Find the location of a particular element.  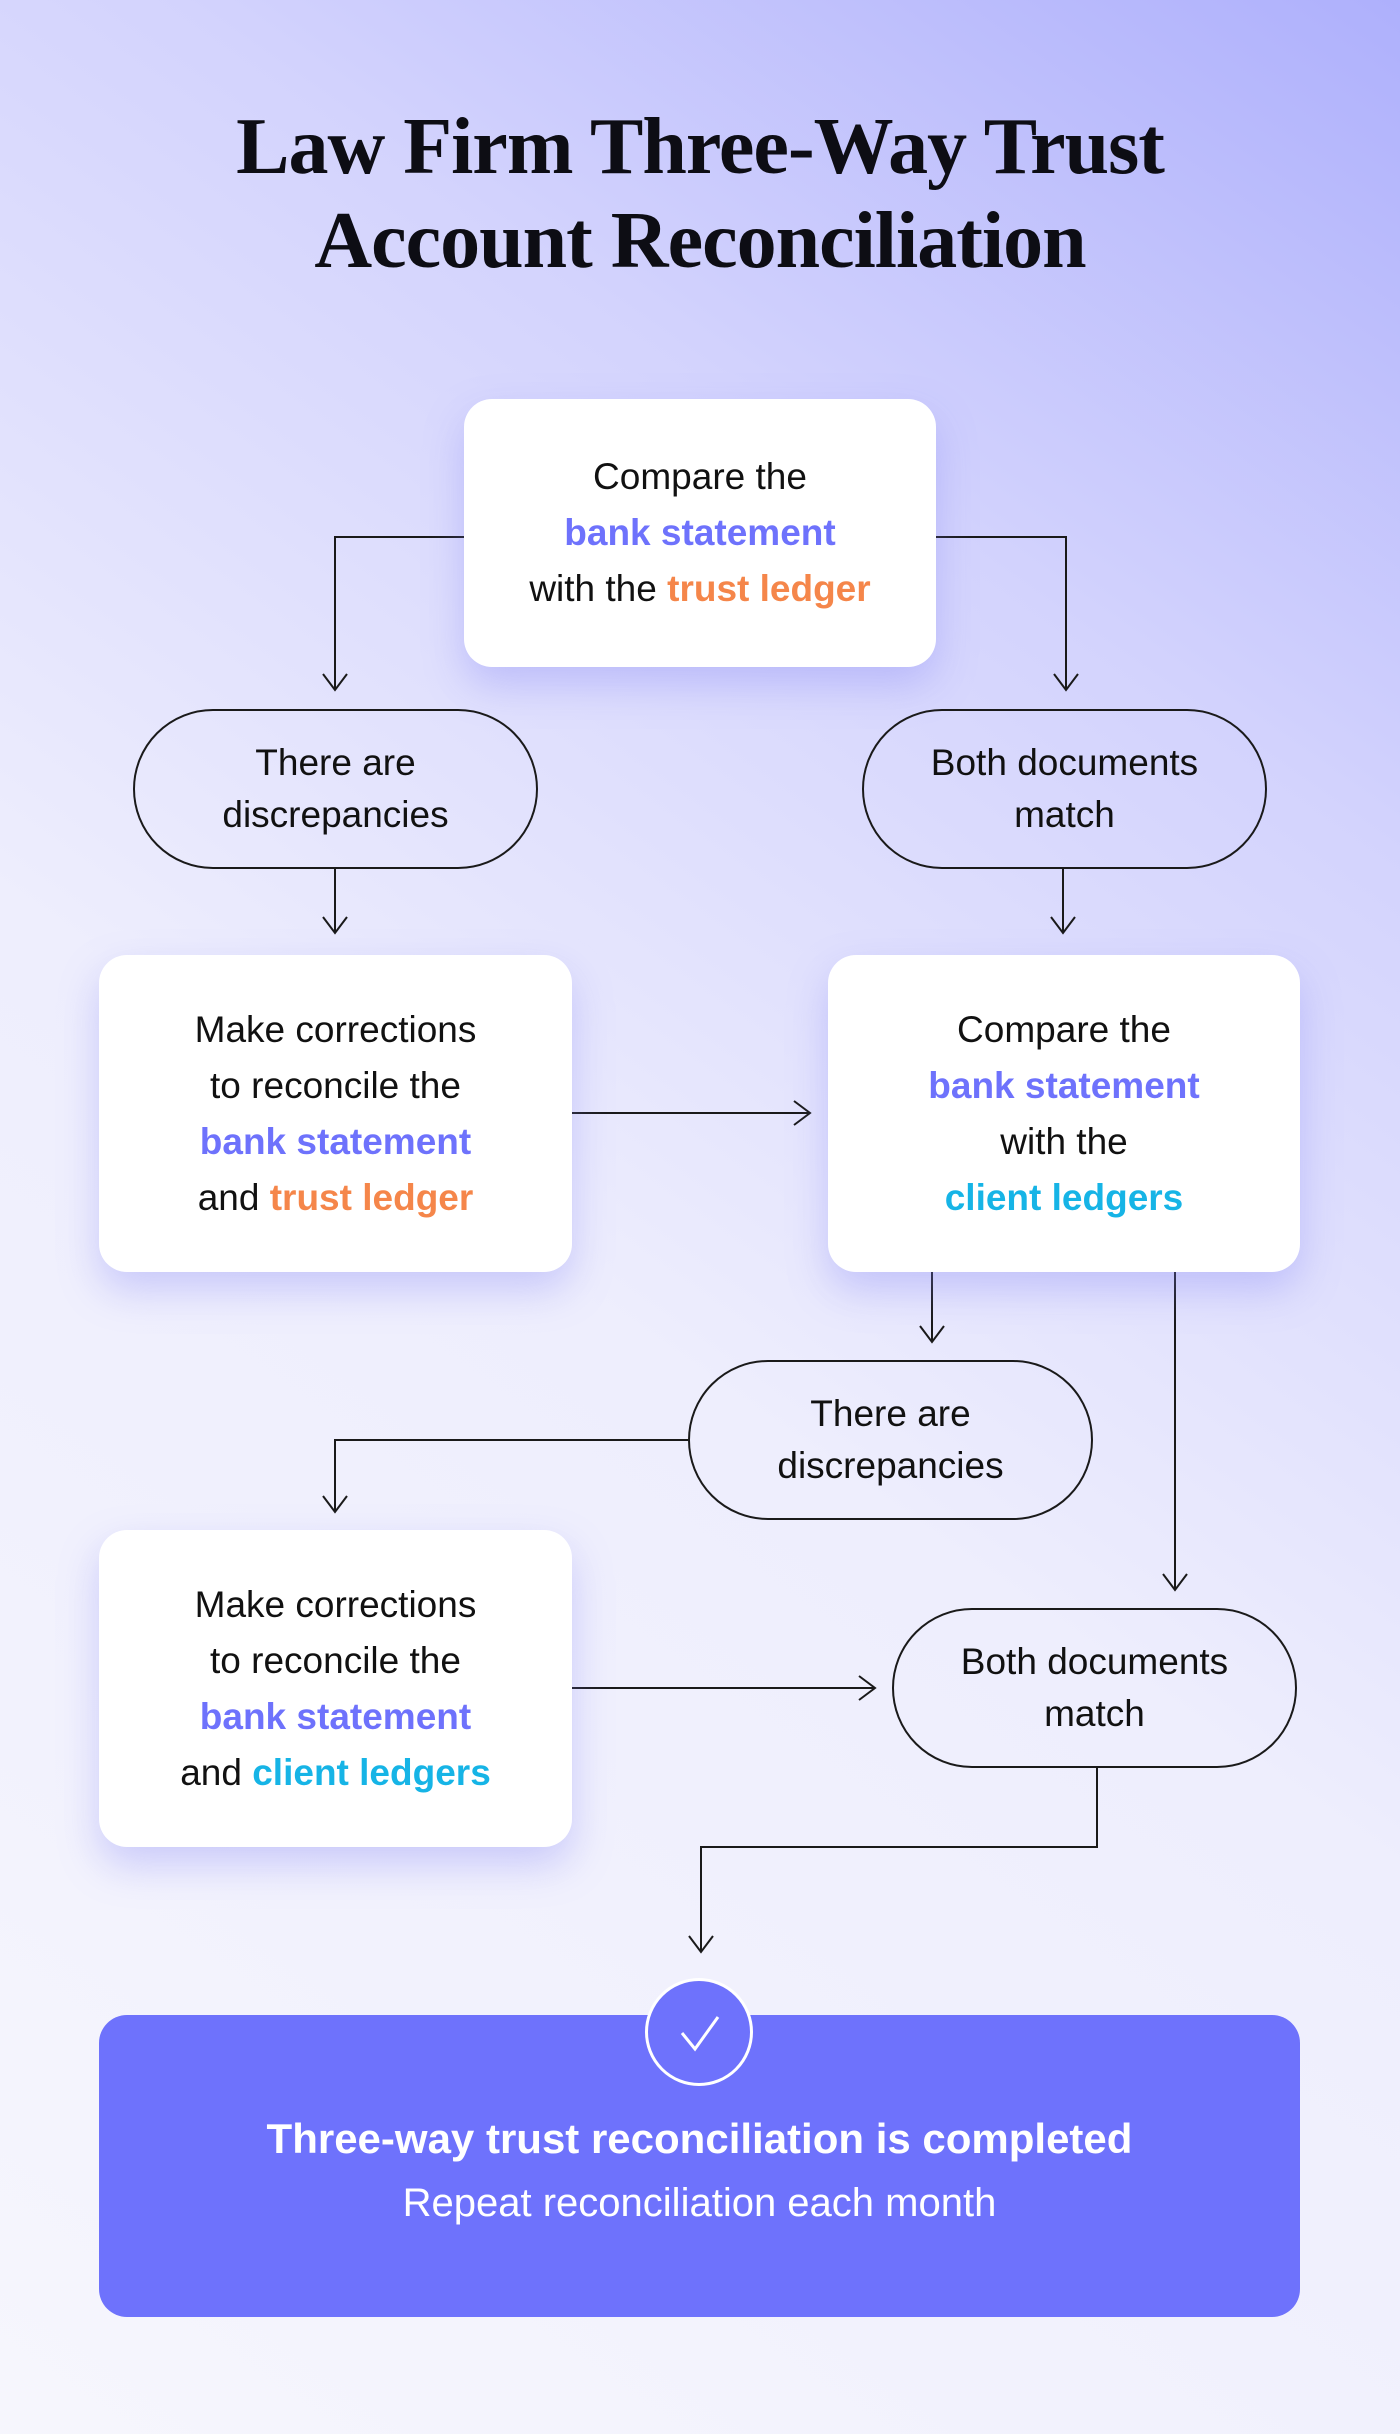

arrow-fix1-to-step2 is located at coordinates (692, 1113).